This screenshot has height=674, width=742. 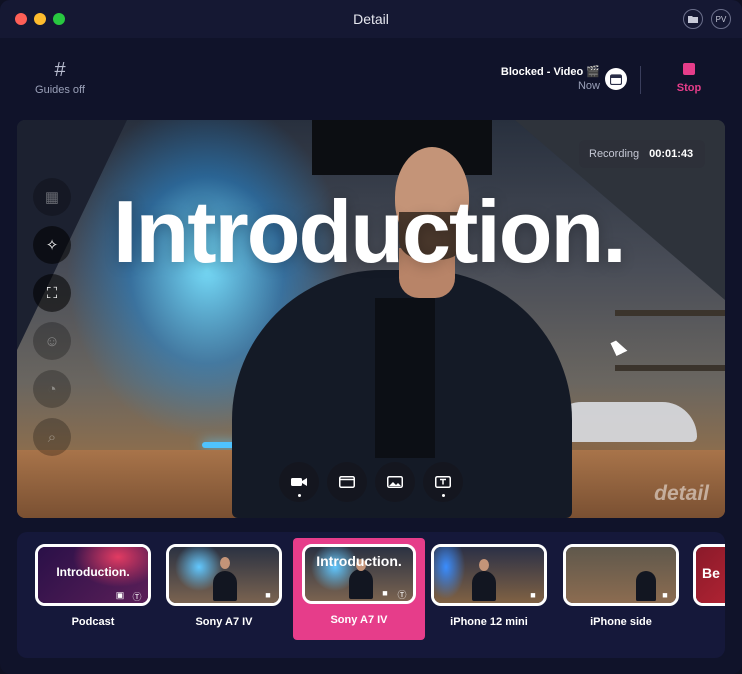 I want to click on layer-indicators: ■ Ⓣ, so click(x=392, y=594).